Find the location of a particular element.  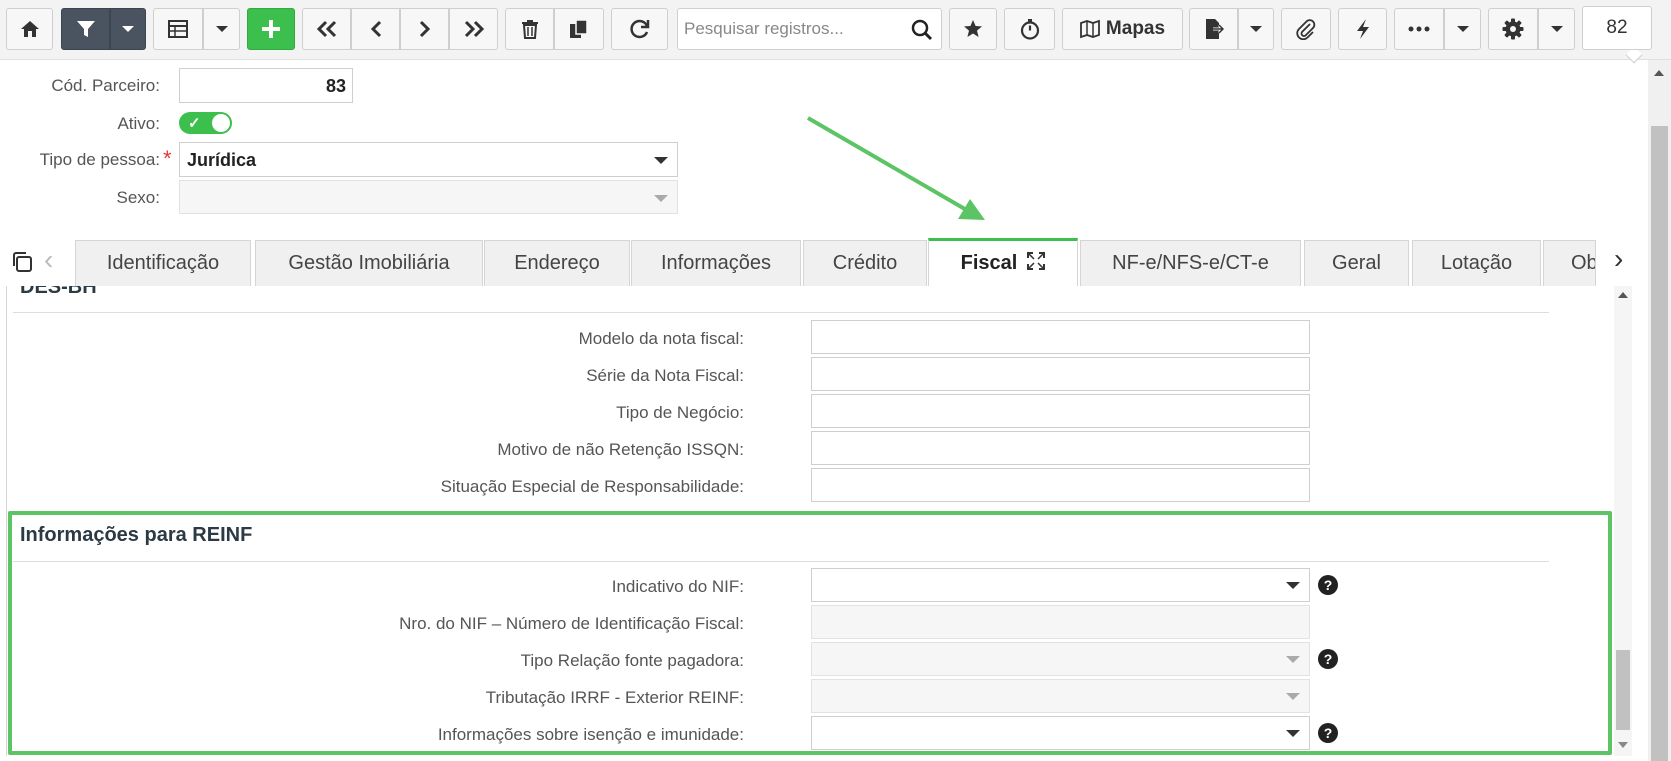

tab-fiscal: Fiscal is located at coordinates (1003, 262).